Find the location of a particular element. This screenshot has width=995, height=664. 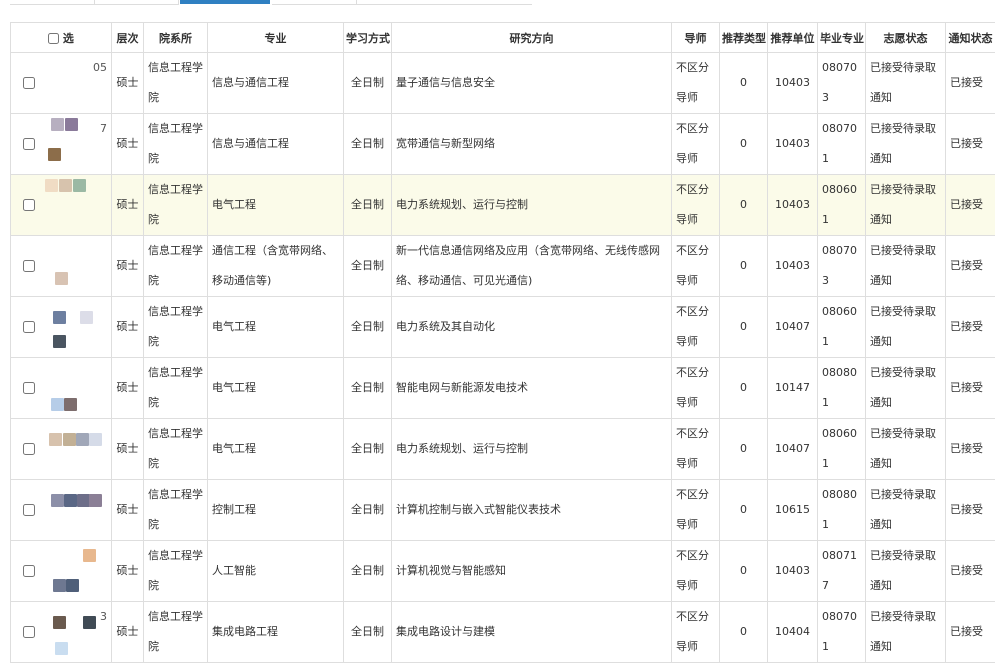

grad-major-cell: 080717 is located at coordinates (841, 571).